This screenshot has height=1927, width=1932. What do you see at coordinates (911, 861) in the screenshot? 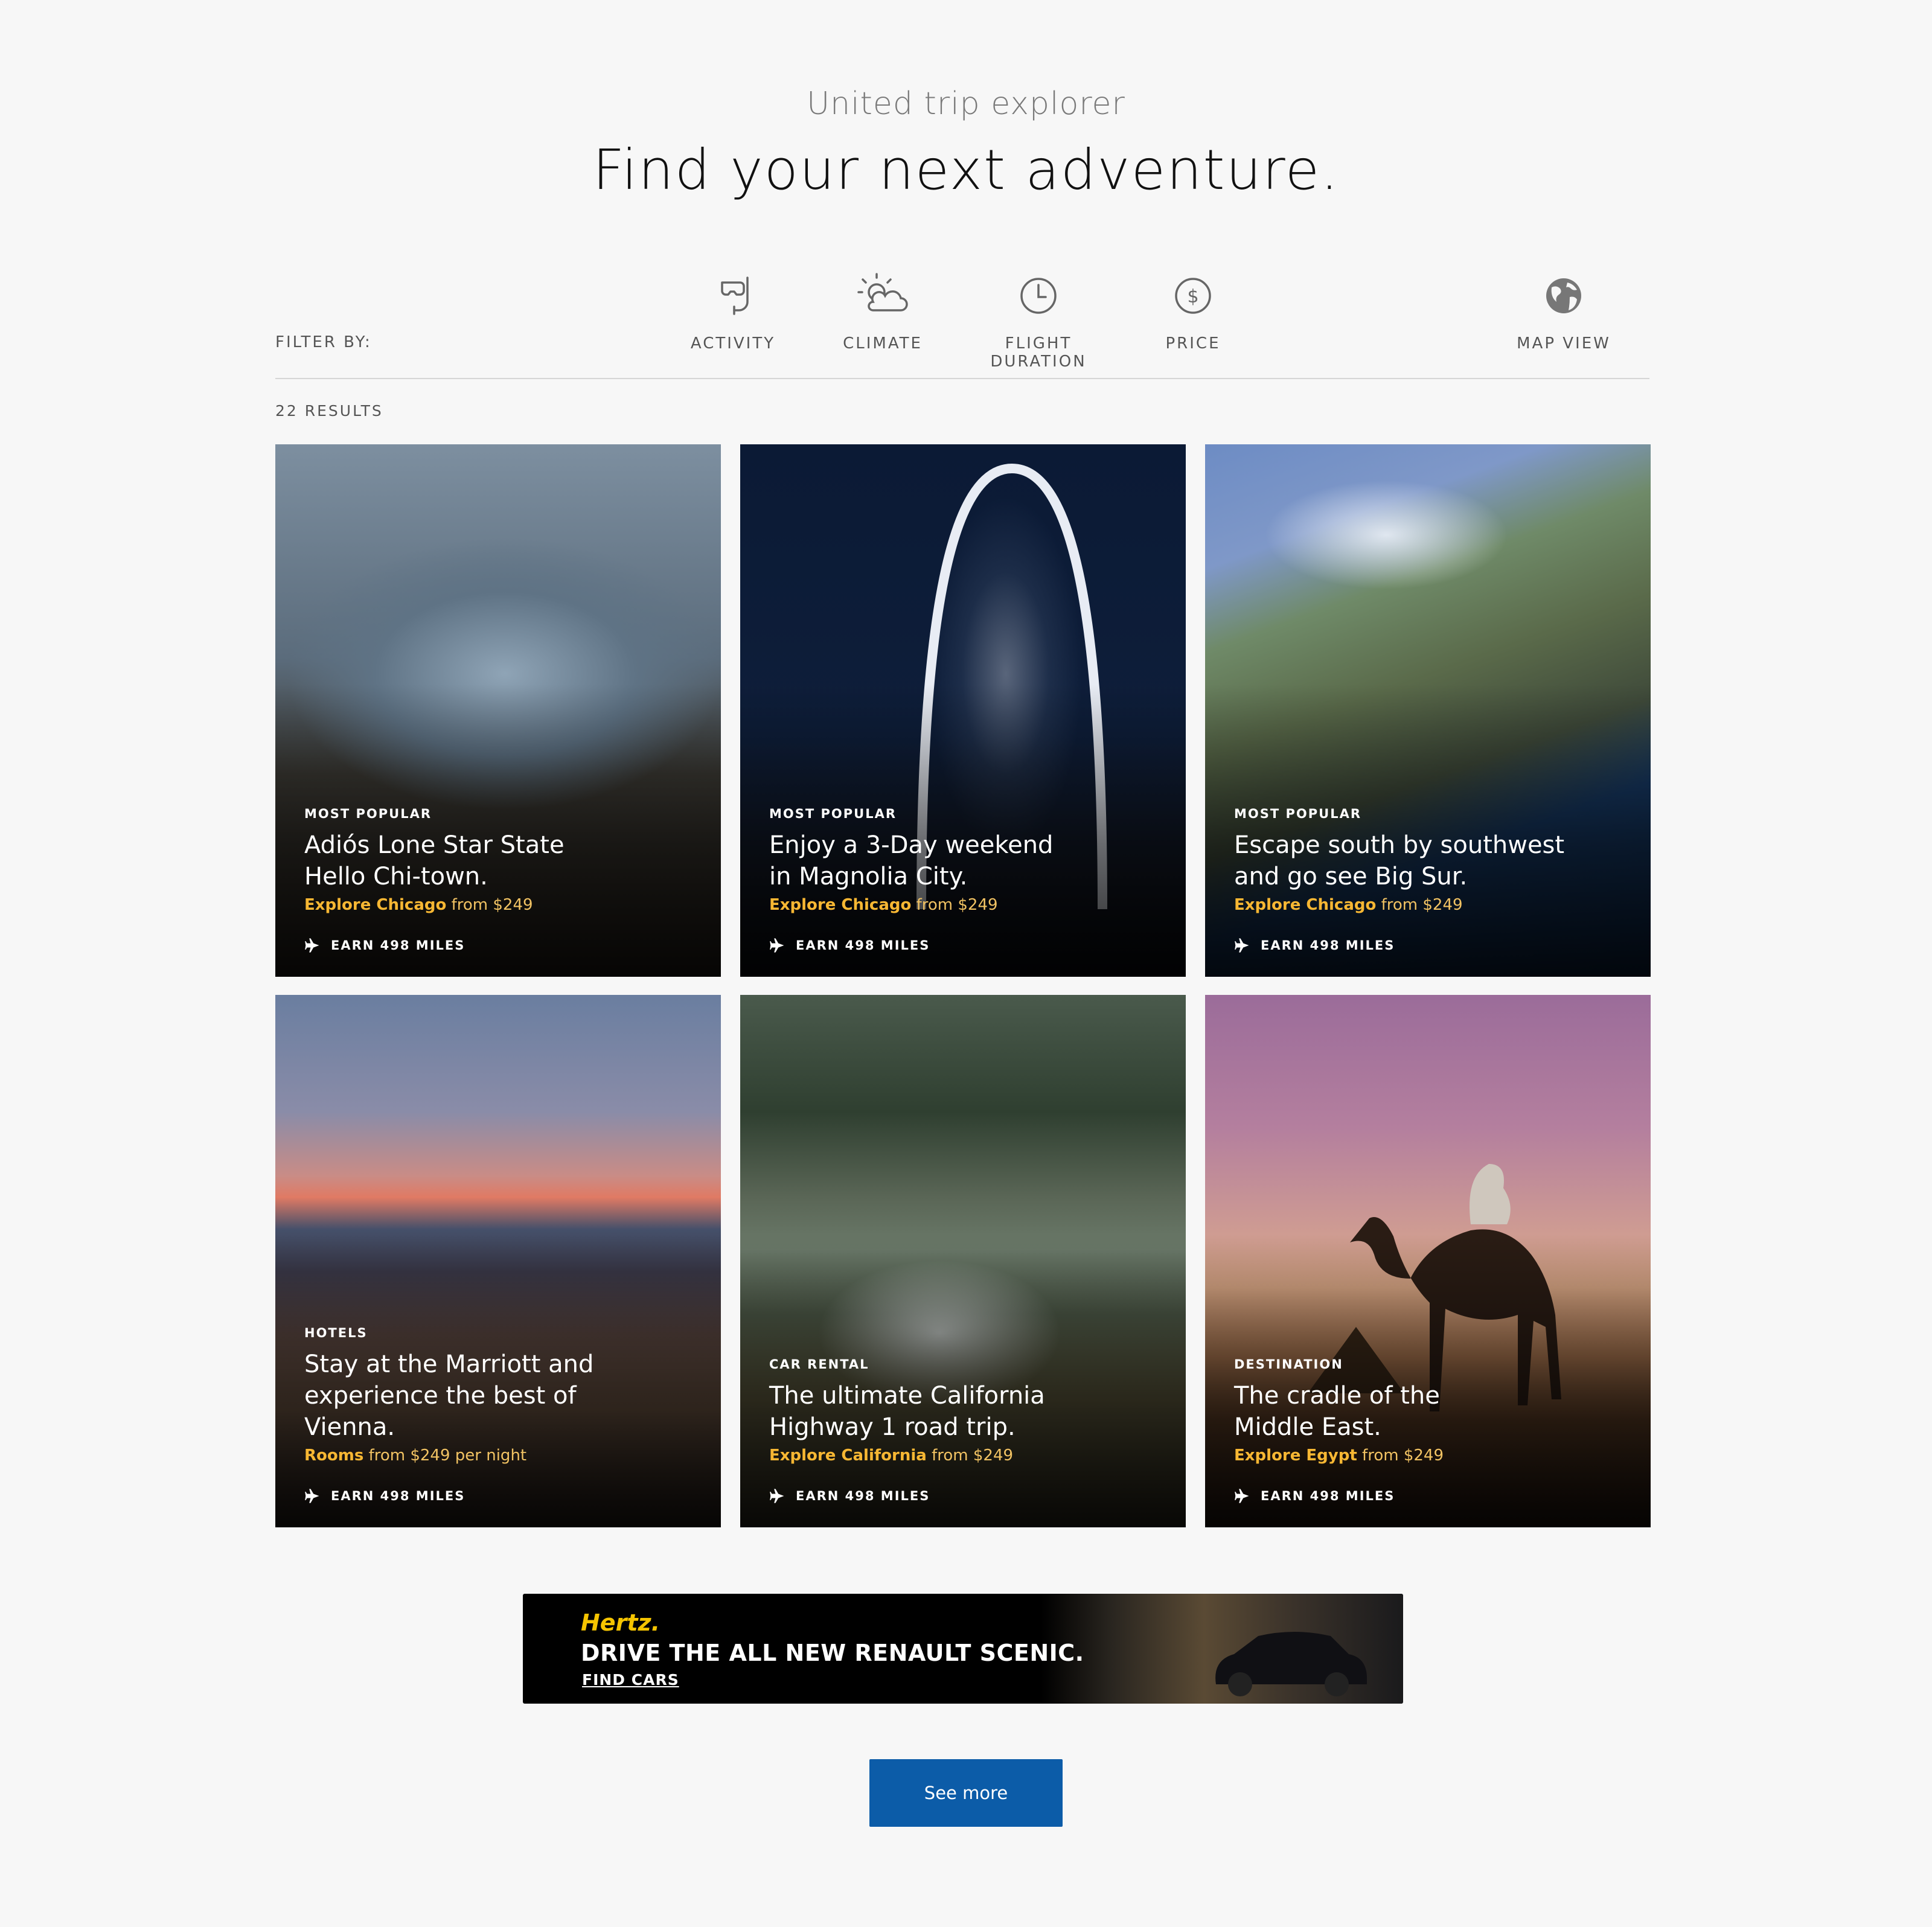
I see `card-title: Enjoy a 3-Day weekend in Magnolia City.` at bounding box center [911, 861].